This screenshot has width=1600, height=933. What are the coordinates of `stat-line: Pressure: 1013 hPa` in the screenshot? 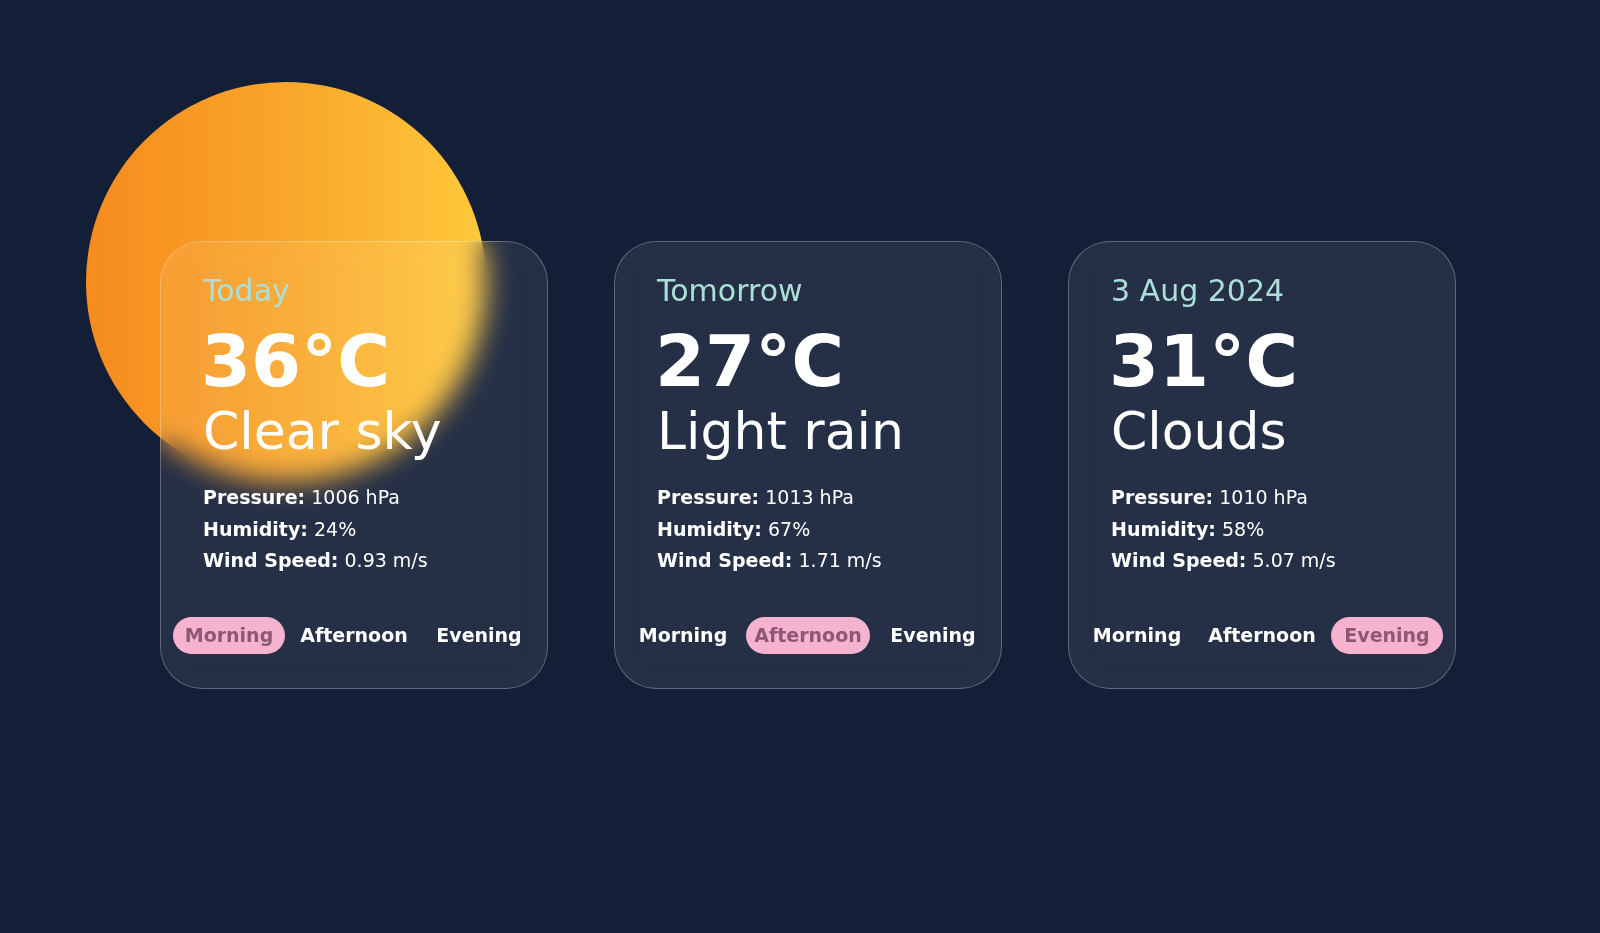 It's located at (755, 497).